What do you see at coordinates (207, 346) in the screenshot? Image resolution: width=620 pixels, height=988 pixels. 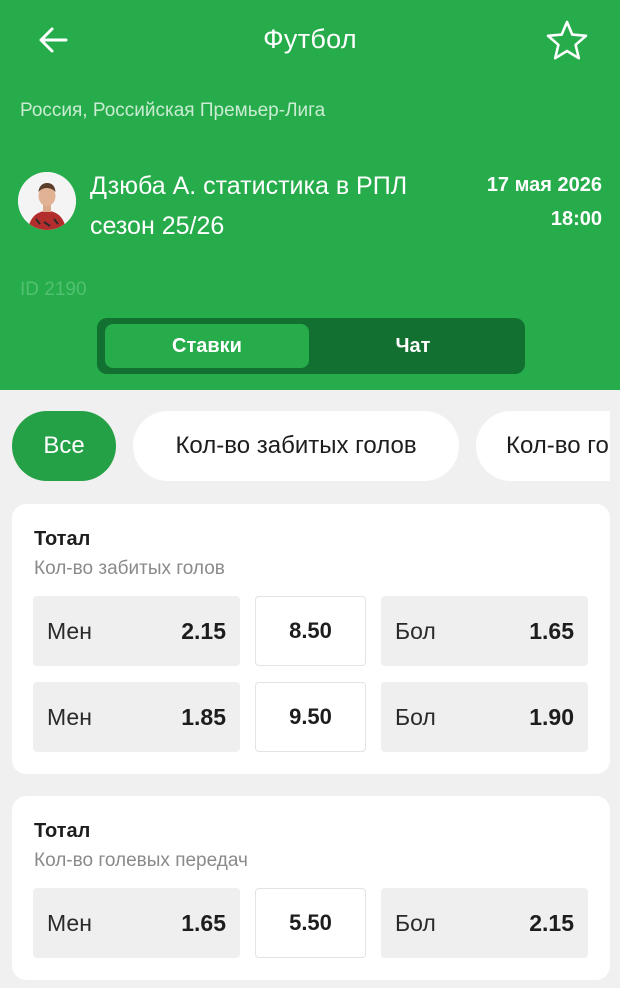 I see `tab-bets: Ставки` at bounding box center [207, 346].